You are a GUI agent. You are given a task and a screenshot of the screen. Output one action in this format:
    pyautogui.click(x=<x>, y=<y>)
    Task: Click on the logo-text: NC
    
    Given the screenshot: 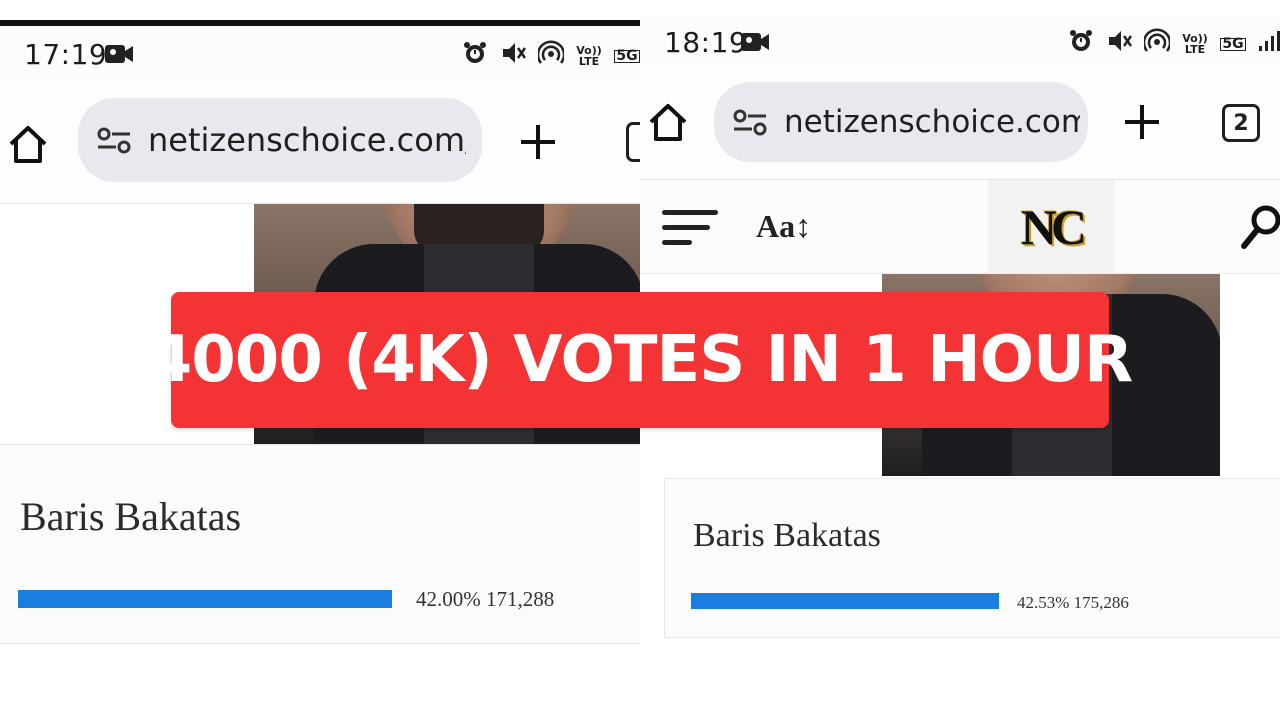 What is the action you would take?
    pyautogui.click(x=1053, y=227)
    